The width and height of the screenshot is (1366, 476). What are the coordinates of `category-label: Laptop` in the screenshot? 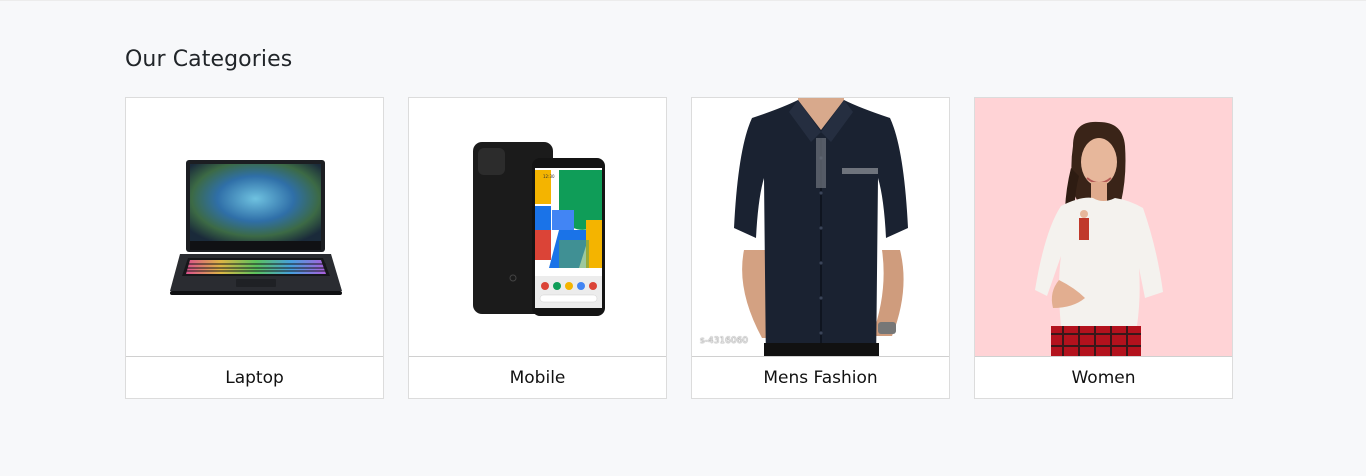 It's located at (254, 377).